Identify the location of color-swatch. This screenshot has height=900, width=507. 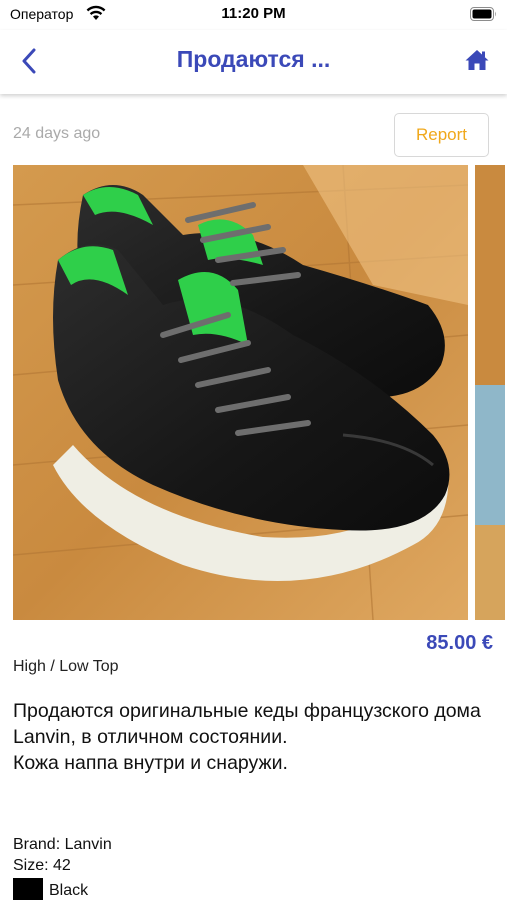
(28, 889).